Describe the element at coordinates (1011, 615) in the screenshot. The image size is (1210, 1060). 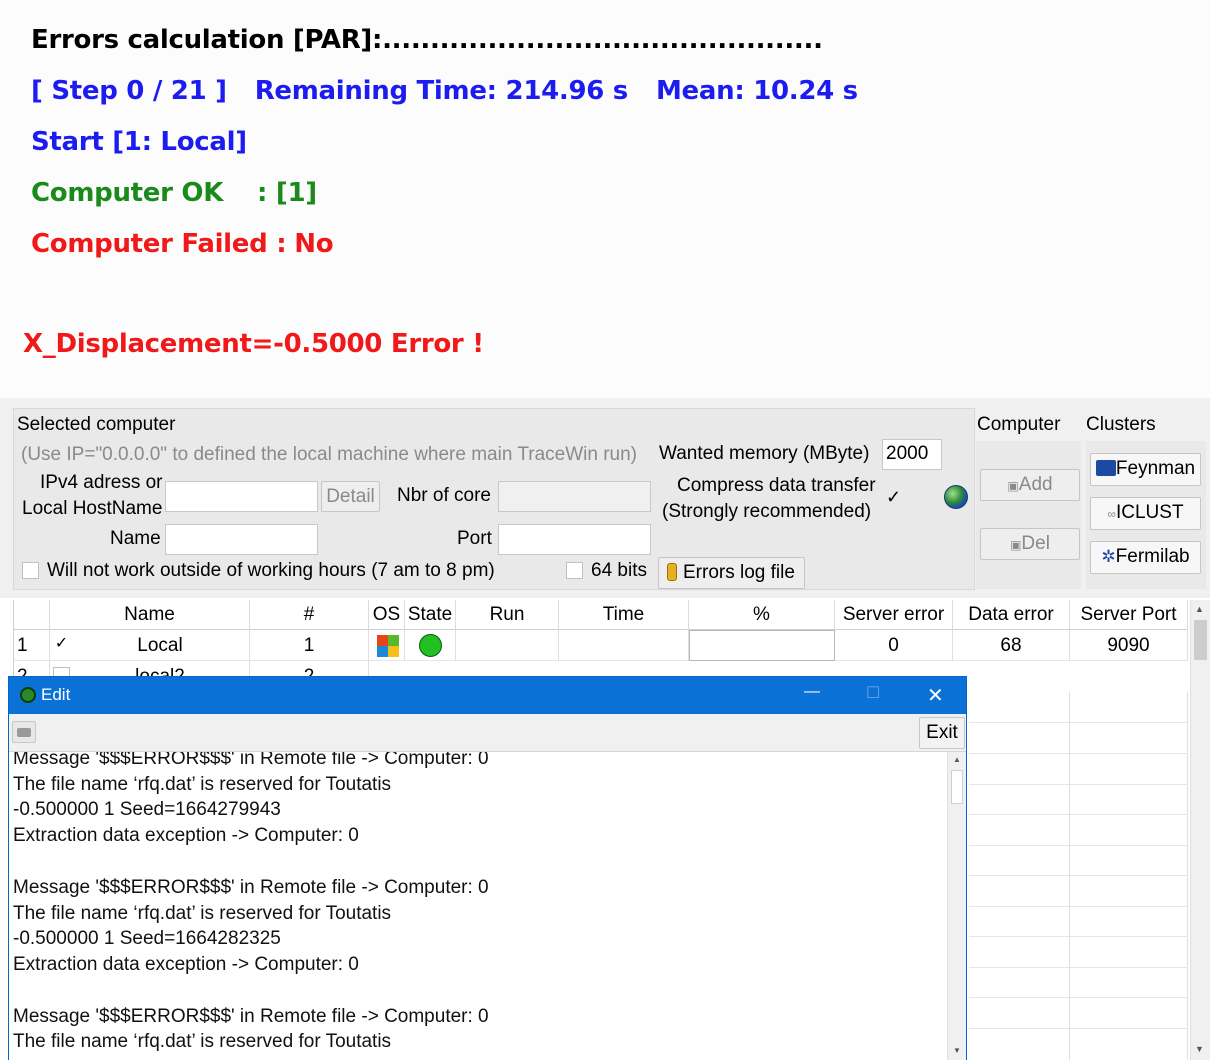
I see `header-data-error: Data error` at that location.